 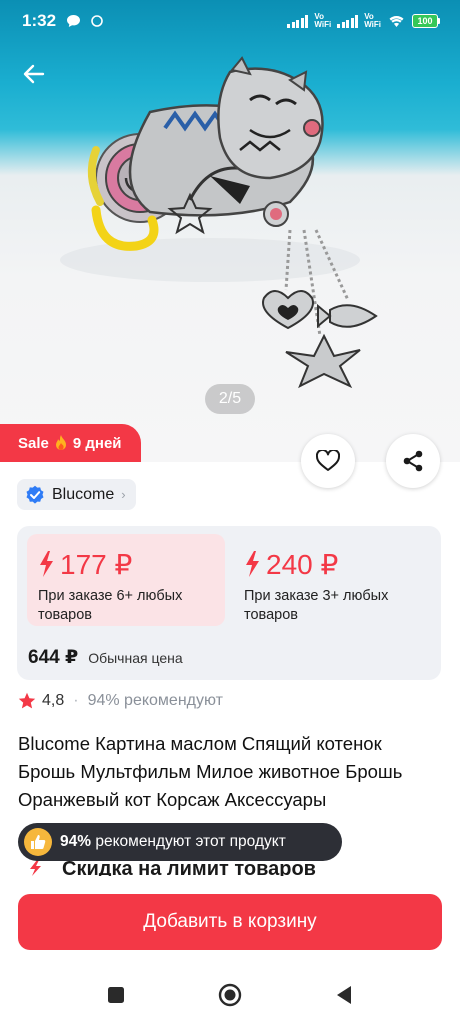 I want to click on sale-badge: Sale 9 дней, so click(x=70, y=443).